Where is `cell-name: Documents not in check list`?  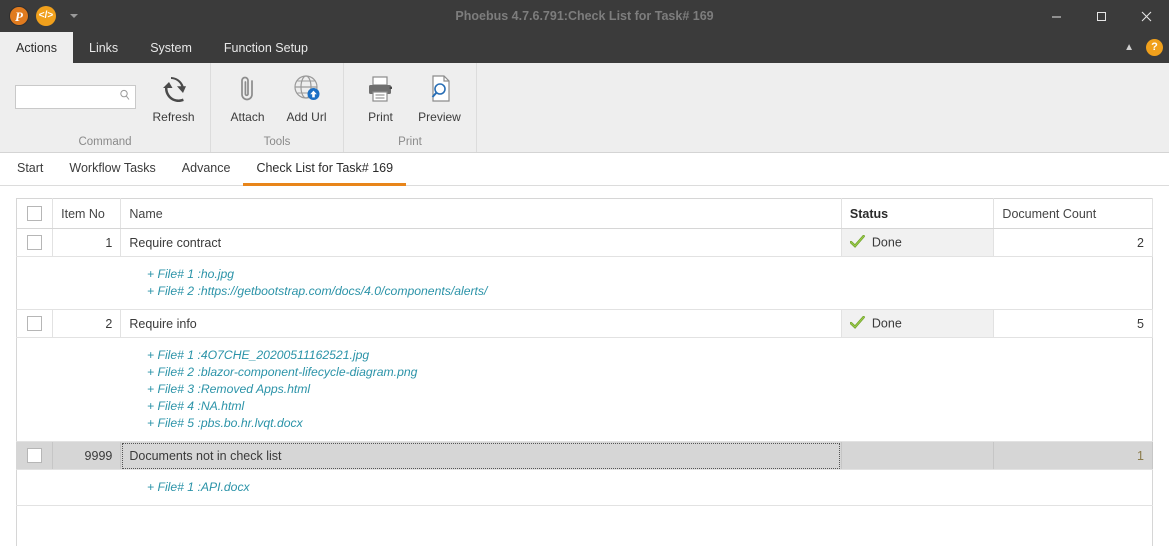
cell-name: Documents not in check list is located at coordinates (481, 455).